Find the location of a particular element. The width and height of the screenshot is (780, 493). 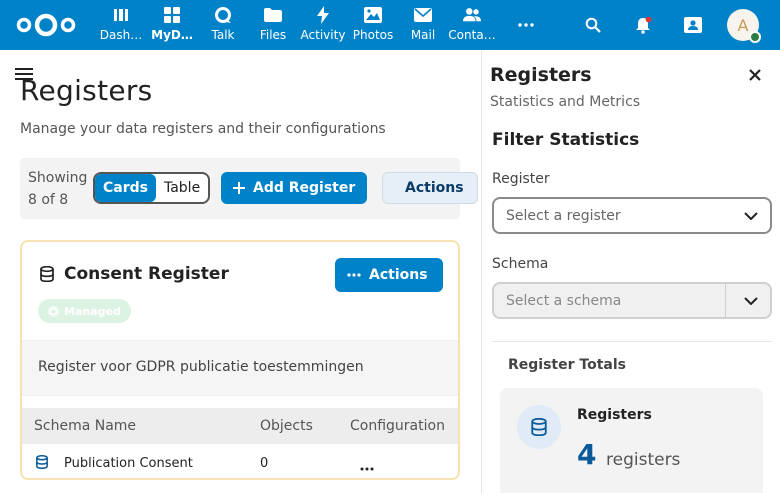

column-configuration: Configuration is located at coordinates (397, 426).